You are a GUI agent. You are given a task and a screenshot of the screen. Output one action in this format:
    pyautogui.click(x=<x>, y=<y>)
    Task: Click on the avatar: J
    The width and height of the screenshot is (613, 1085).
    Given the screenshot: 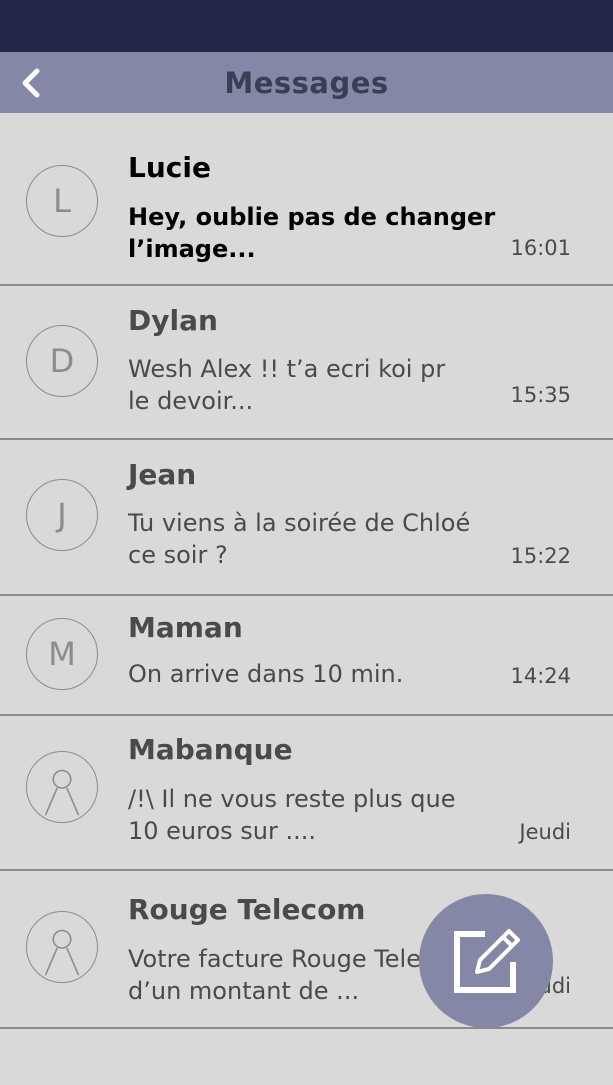 What is the action you would take?
    pyautogui.click(x=62, y=515)
    